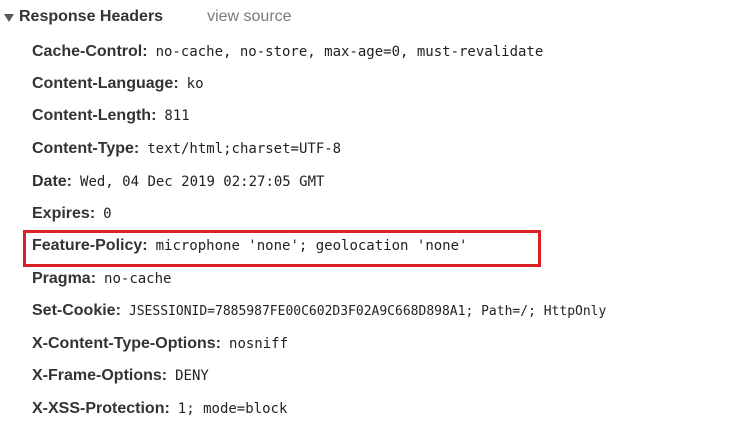 The width and height of the screenshot is (745, 425). What do you see at coordinates (107, 214) in the screenshot?
I see `header-value: 0` at bounding box center [107, 214].